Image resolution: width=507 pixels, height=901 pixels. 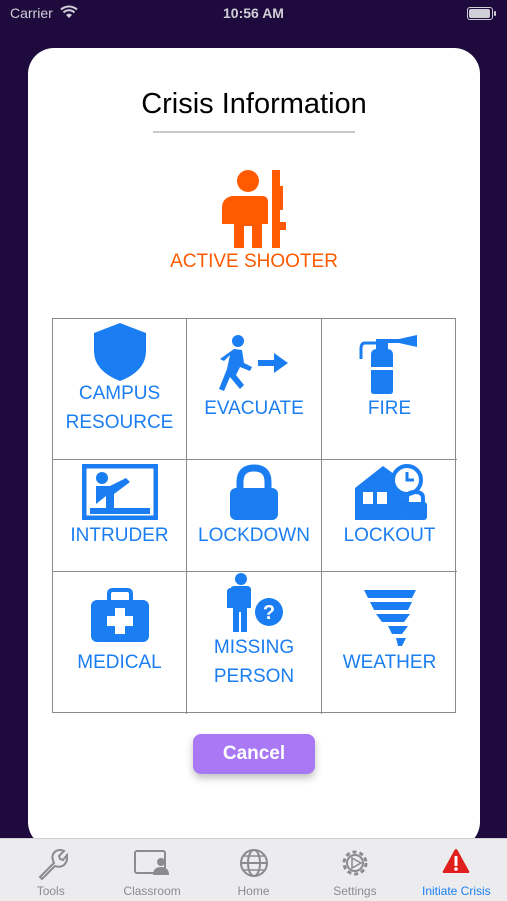 What do you see at coordinates (152, 862) in the screenshot?
I see `classroom-icon` at bounding box center [152, 862].